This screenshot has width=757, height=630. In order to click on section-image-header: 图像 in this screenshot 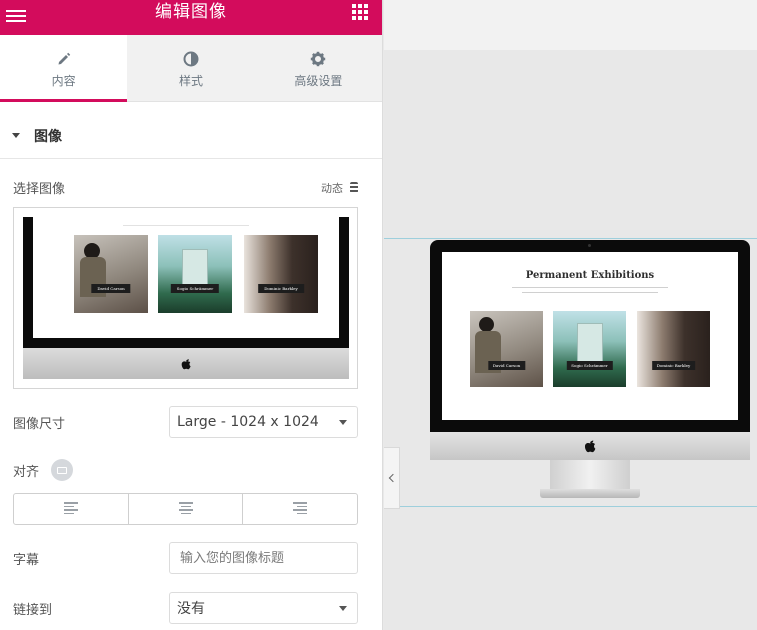, I will do `click(191, 136)`.